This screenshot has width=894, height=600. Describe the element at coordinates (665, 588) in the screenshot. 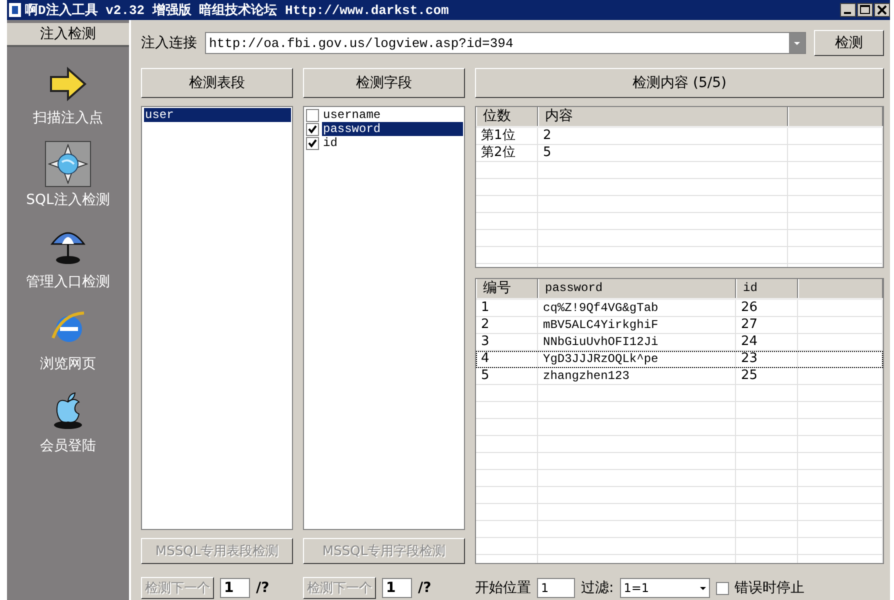

I see `filter-dropdown: 1=1` at that location.